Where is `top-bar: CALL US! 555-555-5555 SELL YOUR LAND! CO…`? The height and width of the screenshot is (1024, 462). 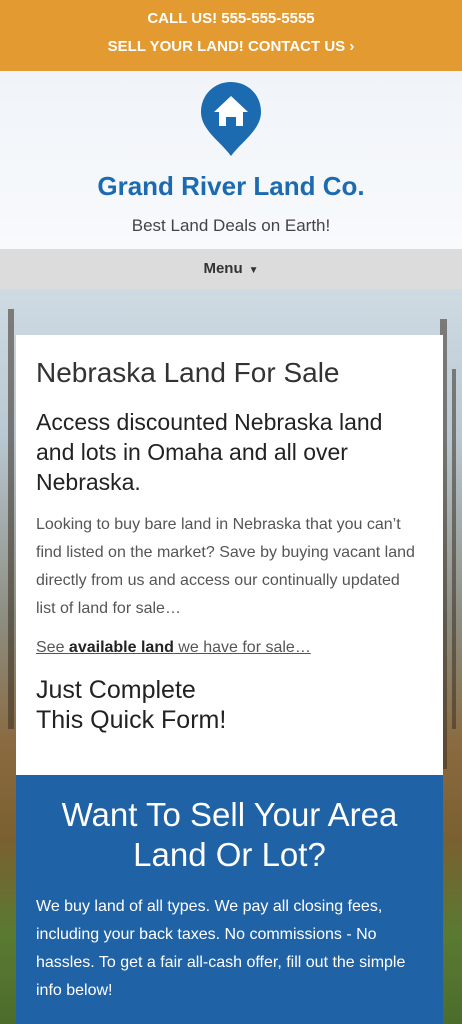 top-bar: CALL US! 555-555-5555 SELL YOUR LAND! CO… is located at coordinates (231, 35).